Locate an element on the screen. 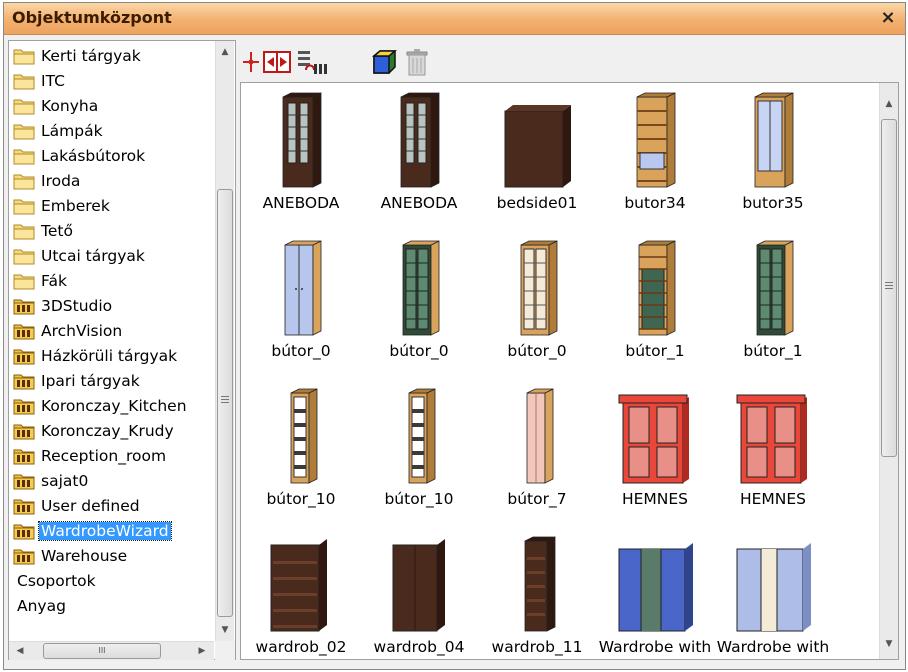 This screenshot has width=908, height=672. tree-item: ArchVision is located at coordinates (111, 330).